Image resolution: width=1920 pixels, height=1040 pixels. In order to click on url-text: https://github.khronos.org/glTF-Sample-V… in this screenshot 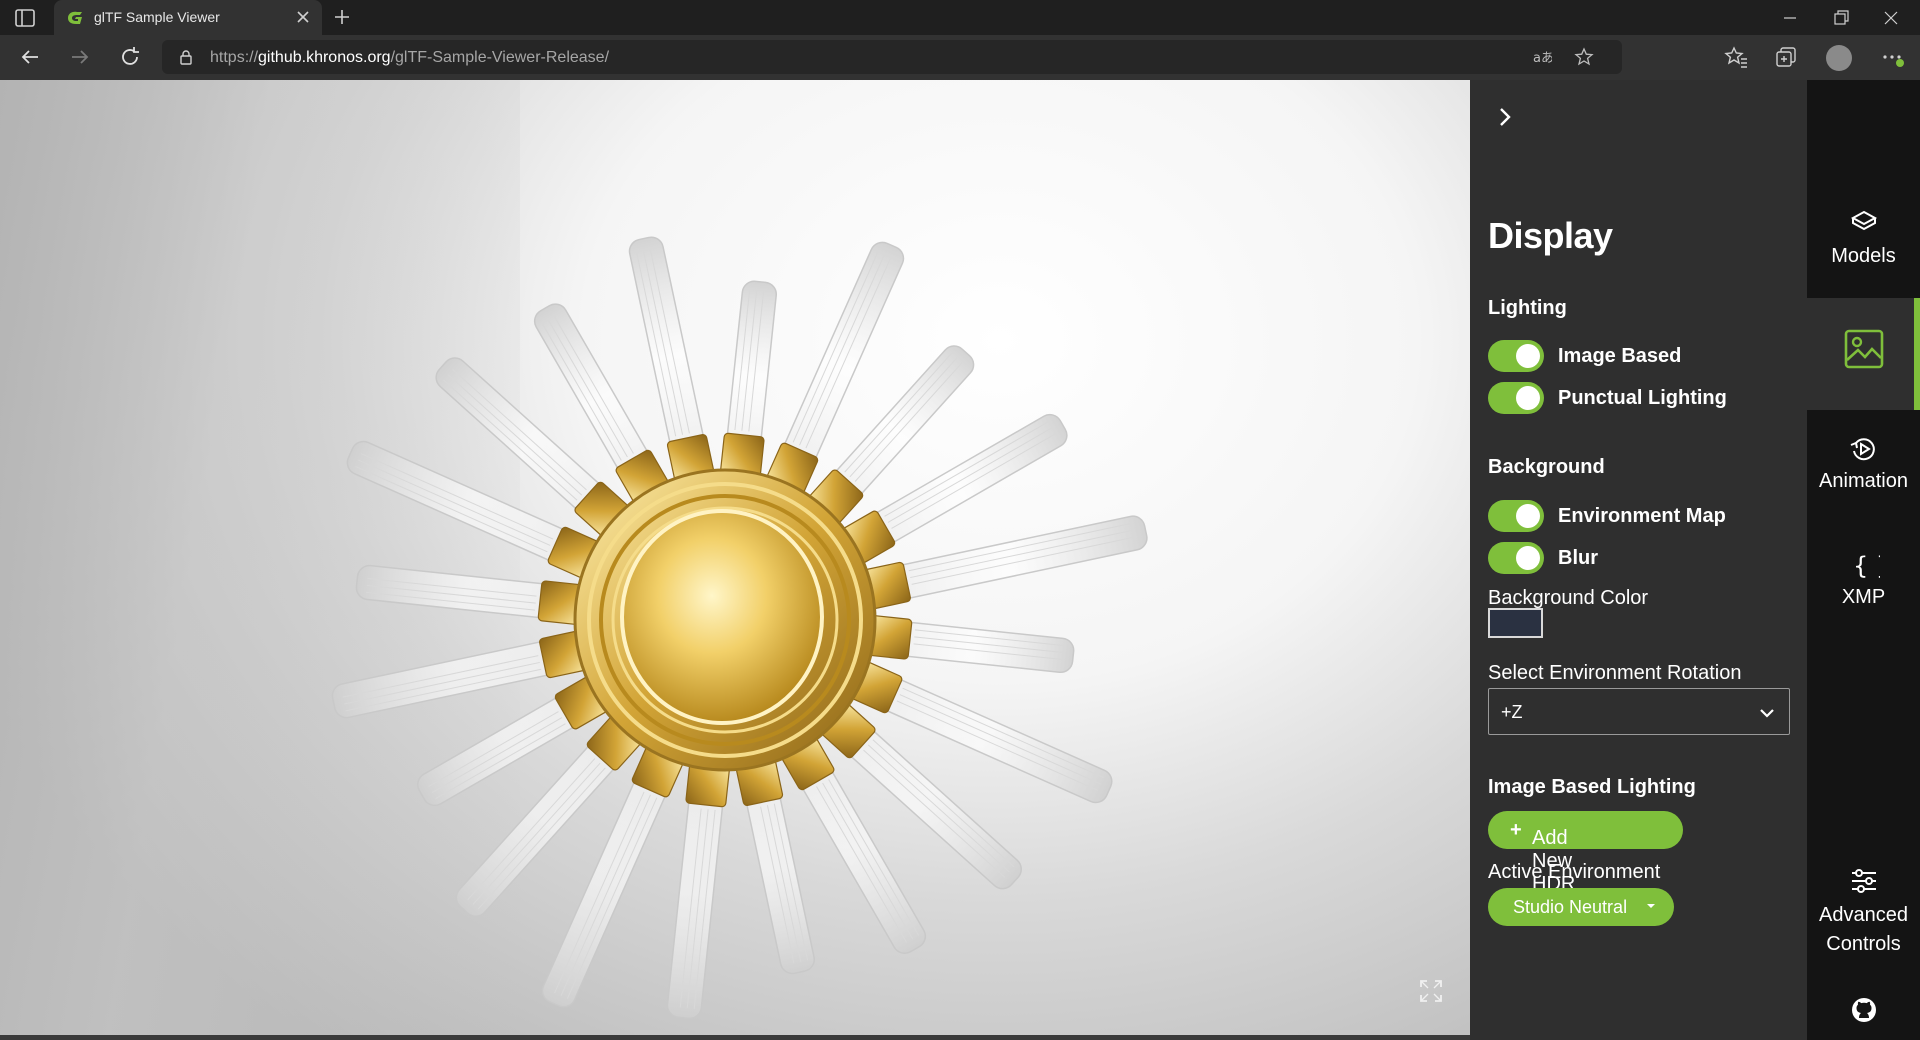, I will do `click(409, 58)`.